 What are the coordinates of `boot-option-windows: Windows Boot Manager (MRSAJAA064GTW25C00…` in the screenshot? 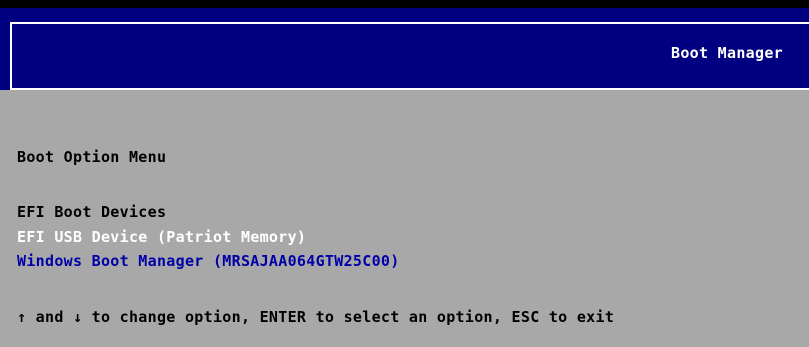 It's located at (208, 261).